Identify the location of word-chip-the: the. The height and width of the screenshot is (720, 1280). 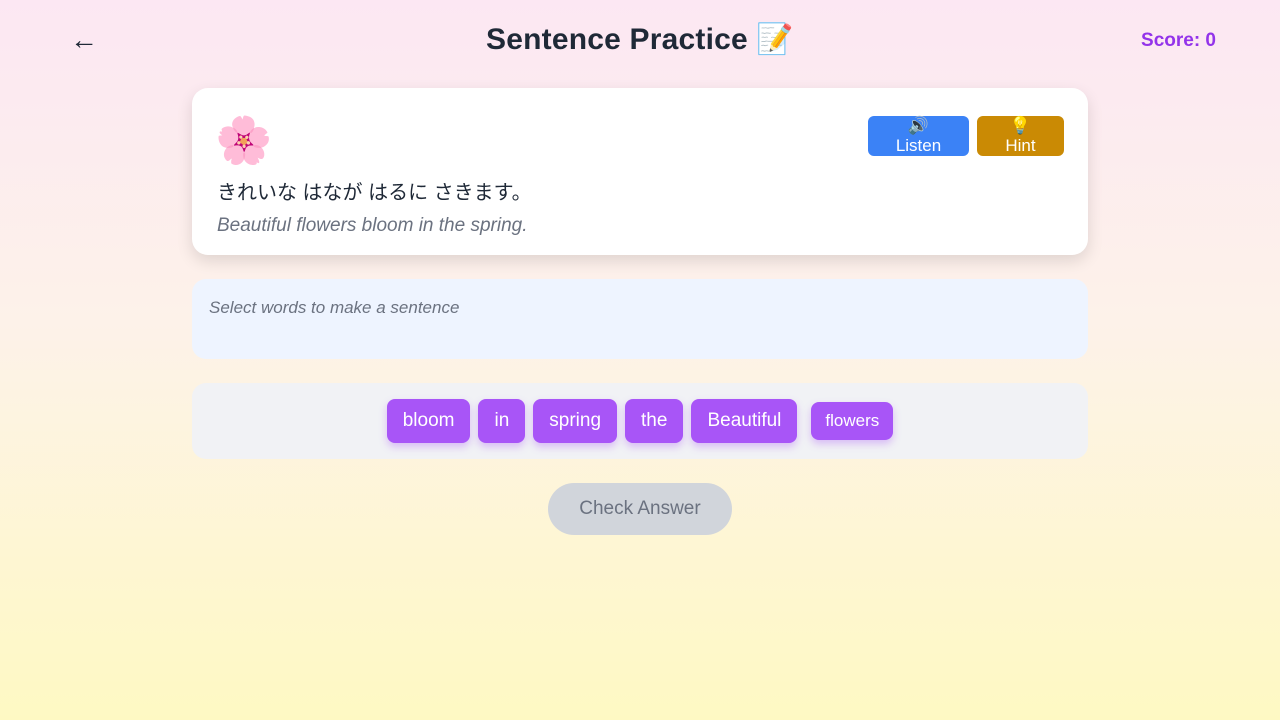
(654, 421).